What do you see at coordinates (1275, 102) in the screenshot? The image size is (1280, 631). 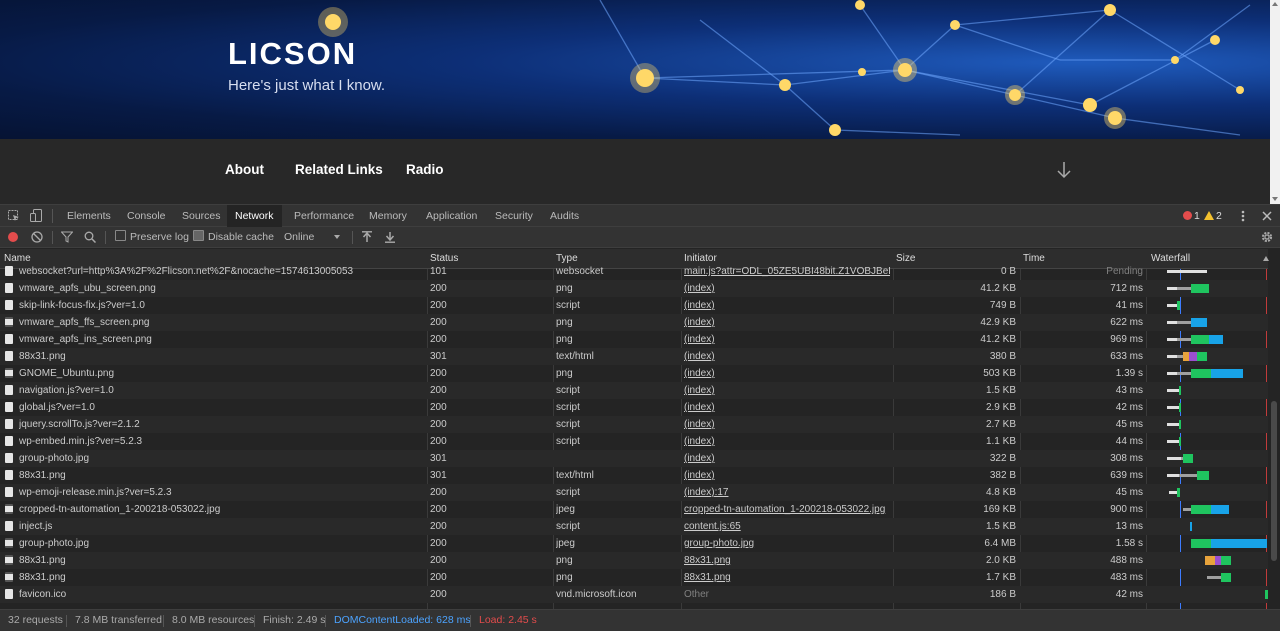 I see `page-scrollbar` at bounding box center [1275, 102].